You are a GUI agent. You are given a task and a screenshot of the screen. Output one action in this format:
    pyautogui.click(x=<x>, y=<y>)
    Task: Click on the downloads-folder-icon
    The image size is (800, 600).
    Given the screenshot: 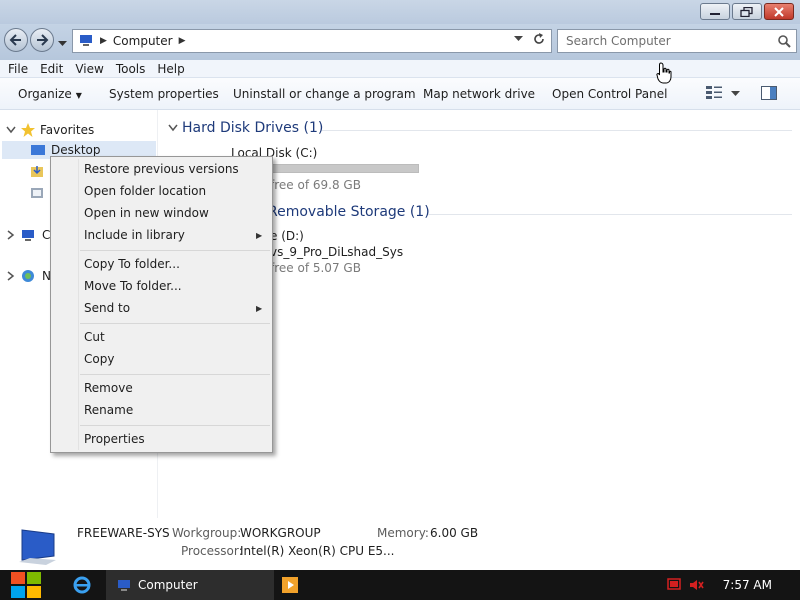 What is the action you would take?
    pyautogui.click(x=37, y=171)
    